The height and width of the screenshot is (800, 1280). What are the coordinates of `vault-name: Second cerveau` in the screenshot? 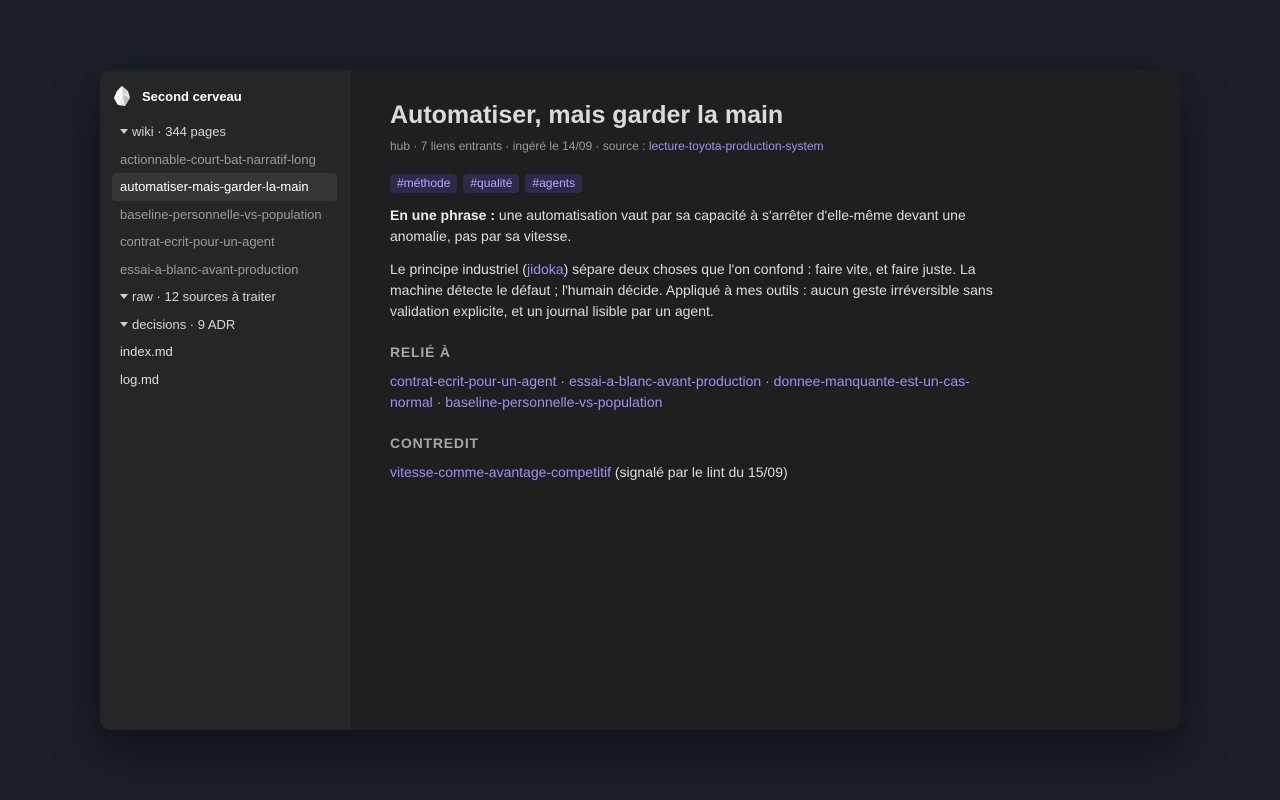 It's located at (192, 96).